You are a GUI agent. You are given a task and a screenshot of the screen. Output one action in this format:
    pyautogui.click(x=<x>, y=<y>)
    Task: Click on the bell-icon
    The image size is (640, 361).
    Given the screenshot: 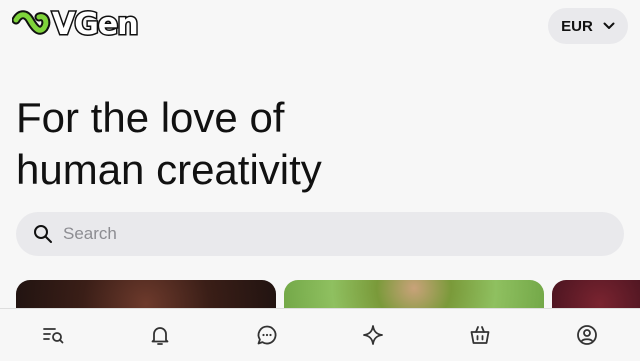 What is the action you would take?
    pyautogui.click(x=160, y=336)
    